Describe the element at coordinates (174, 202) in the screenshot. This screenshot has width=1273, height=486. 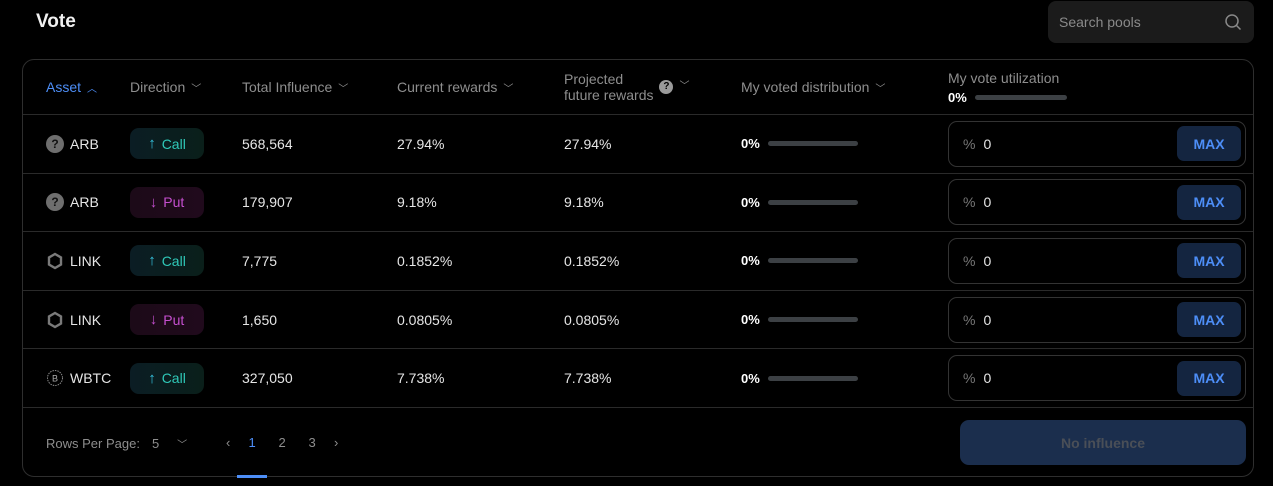
I see `direction-label: Put` at that location.